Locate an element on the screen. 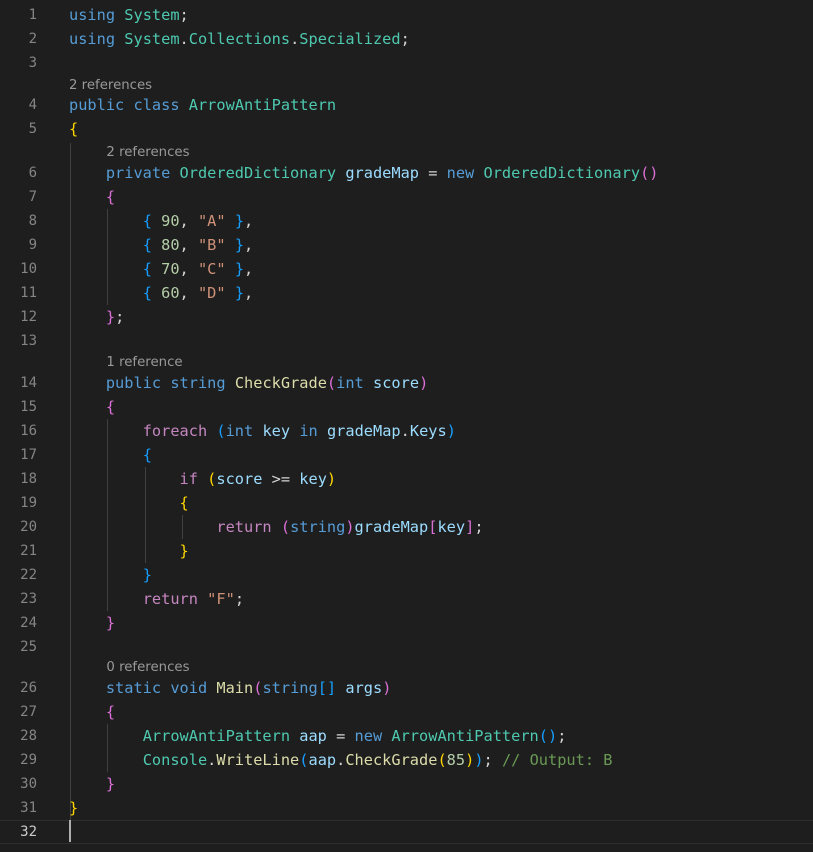 The height and width of the screenshot is (852, 813). code-lens: 1 reference is located at coordinates (406, 363).